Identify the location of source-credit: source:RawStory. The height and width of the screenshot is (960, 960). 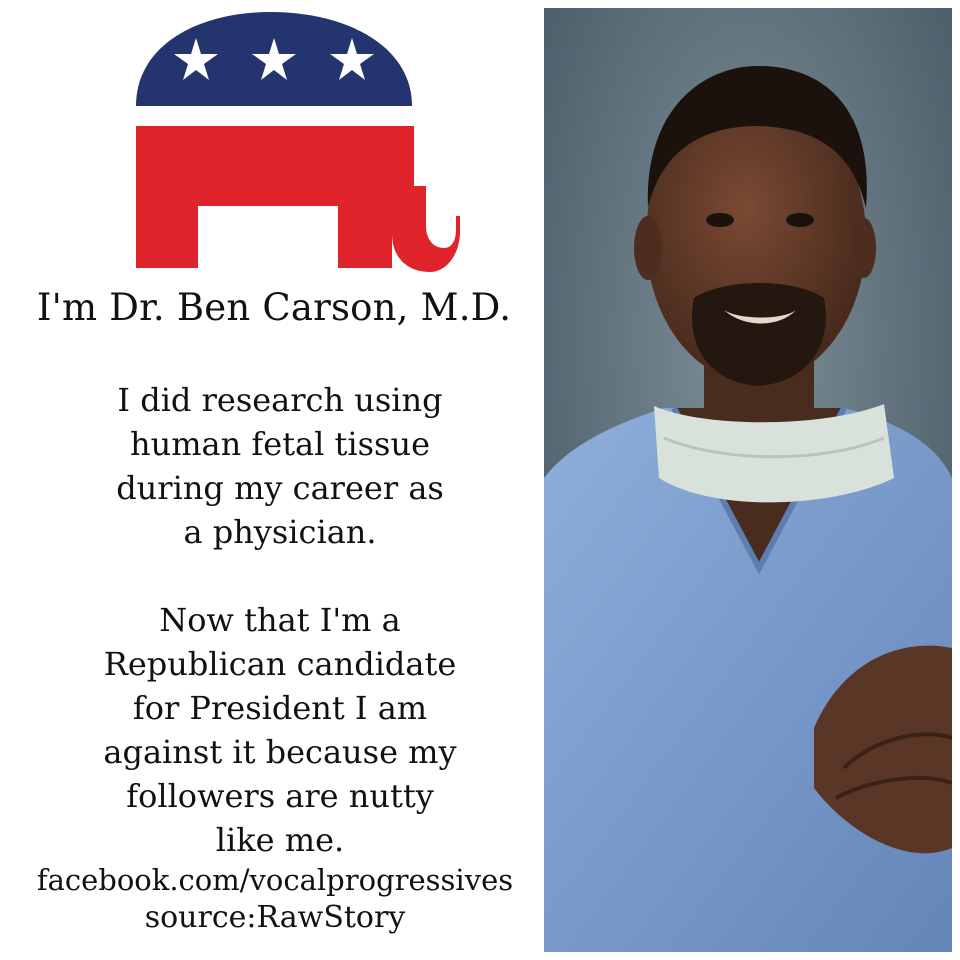
(275, 917).